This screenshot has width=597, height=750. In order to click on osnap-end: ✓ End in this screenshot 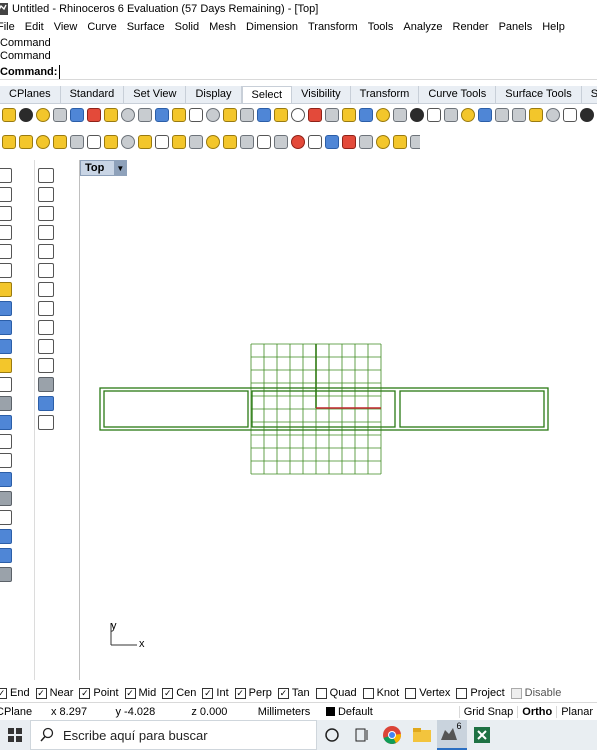, I will do `click(15, 693)`.